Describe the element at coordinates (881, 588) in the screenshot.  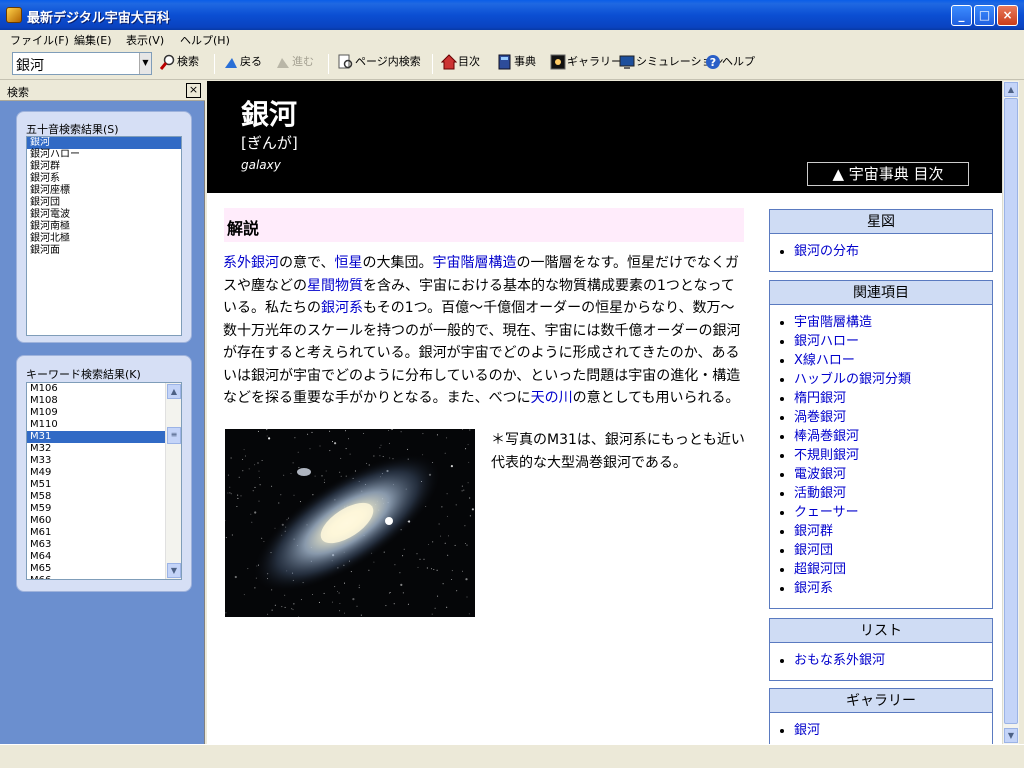
I see `related-topic-link: 銀河系` at that location.